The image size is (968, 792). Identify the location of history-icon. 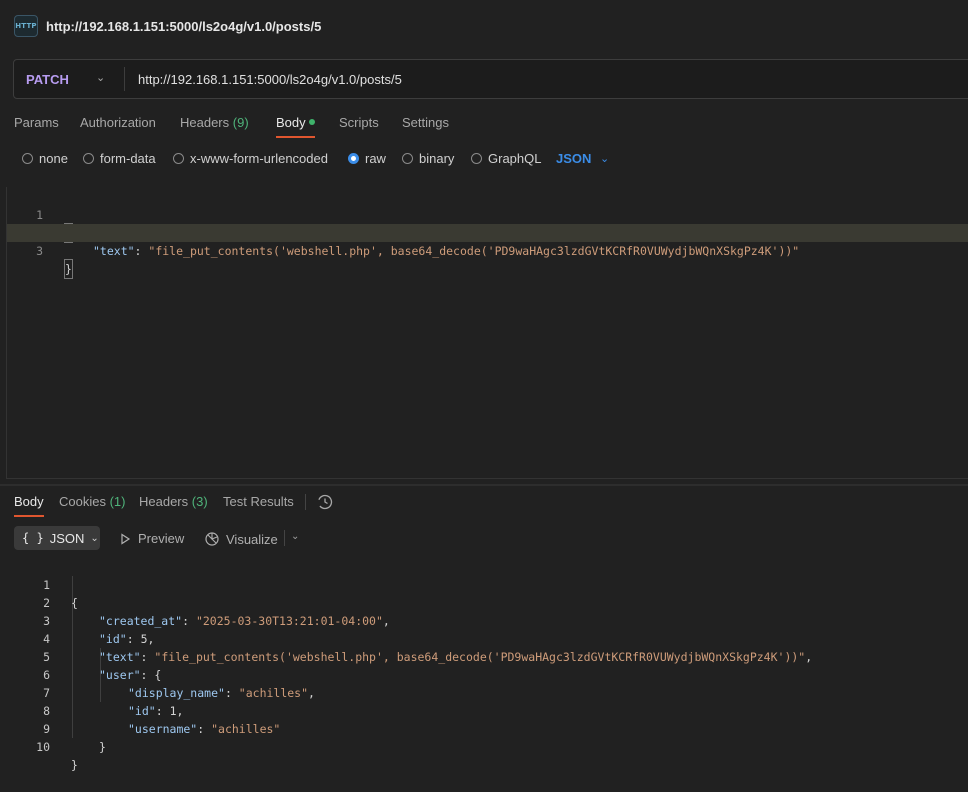
(325, 502).